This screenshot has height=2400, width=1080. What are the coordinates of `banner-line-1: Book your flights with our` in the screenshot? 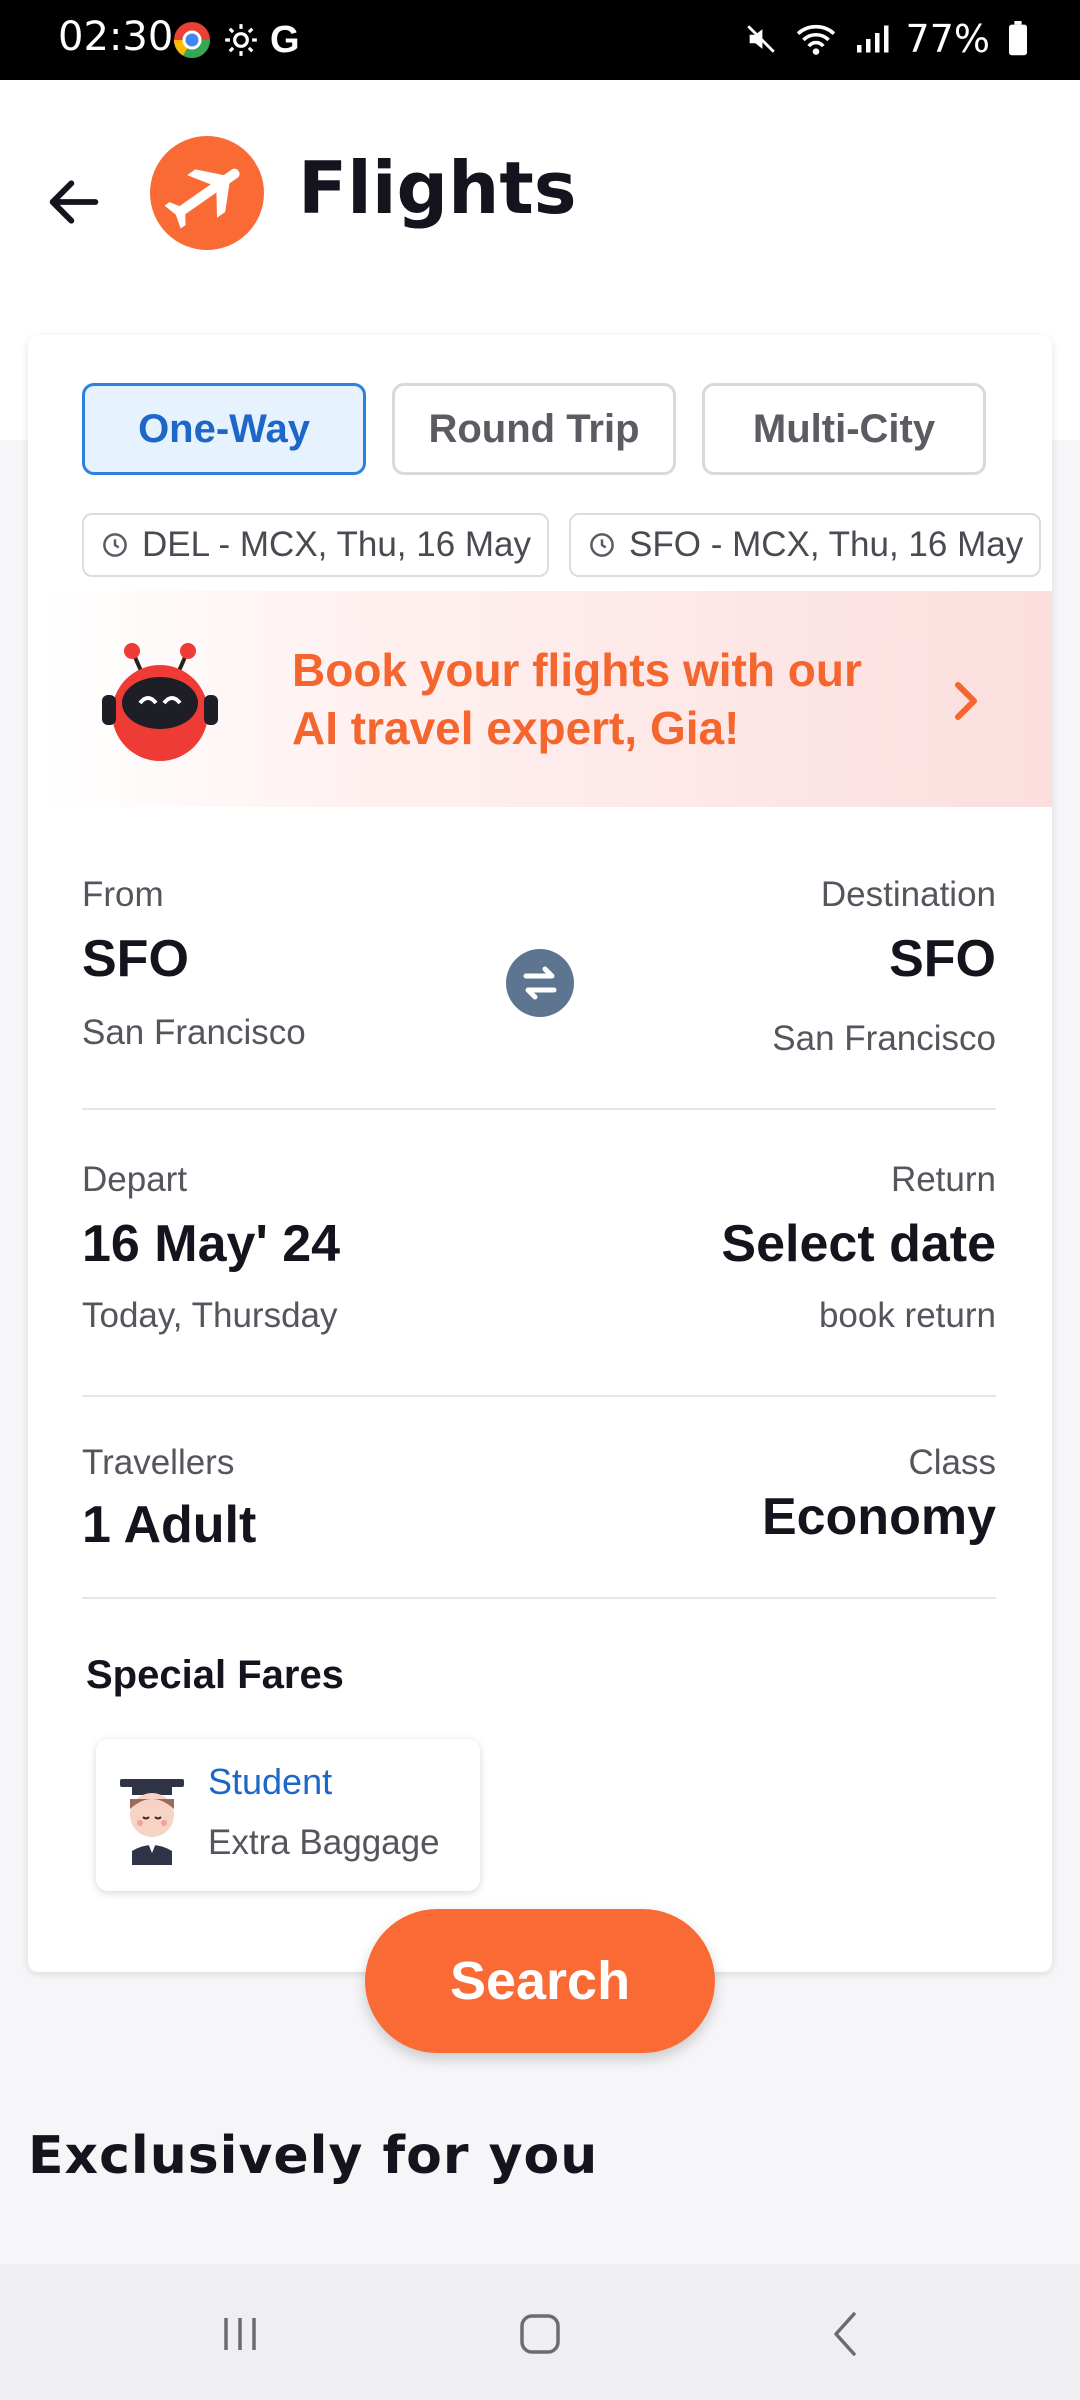 It's located at (577, 670).